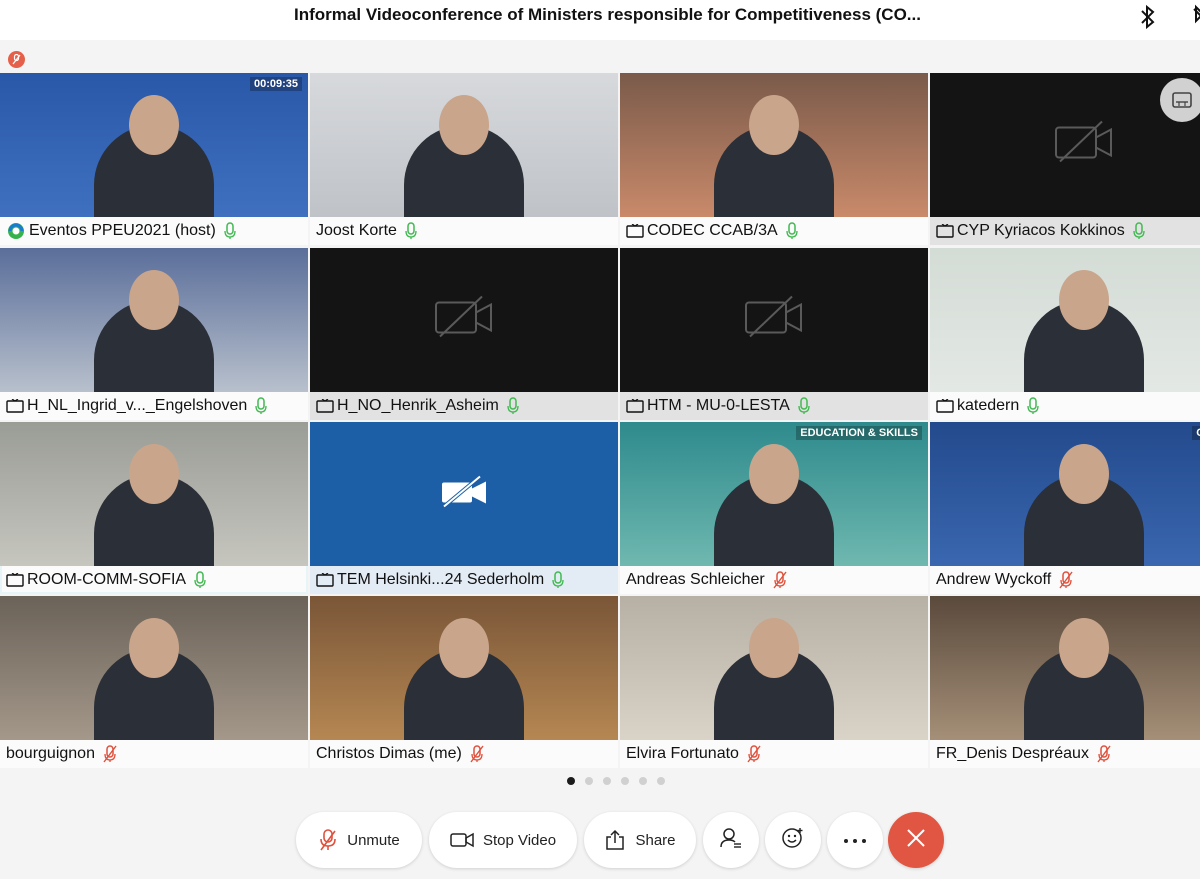  I want to click on participant-tile: H_NL_Ingrid_v..._Engelshoven, so click(154, 334).